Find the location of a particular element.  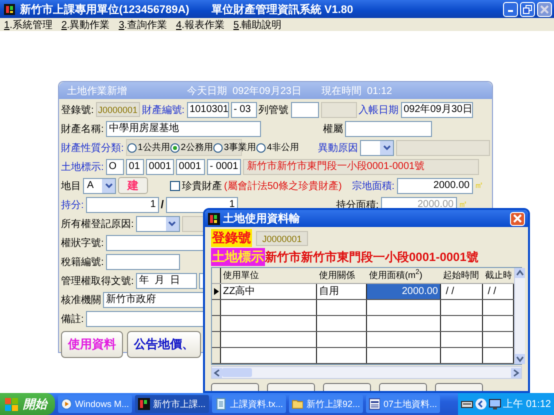

horizontal-scrollbar is located at coordinates (366, 372).